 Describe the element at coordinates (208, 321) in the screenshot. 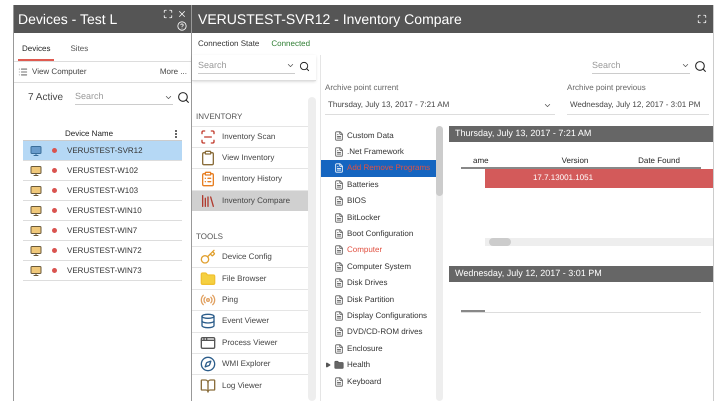

I see `database-icon` at that location.